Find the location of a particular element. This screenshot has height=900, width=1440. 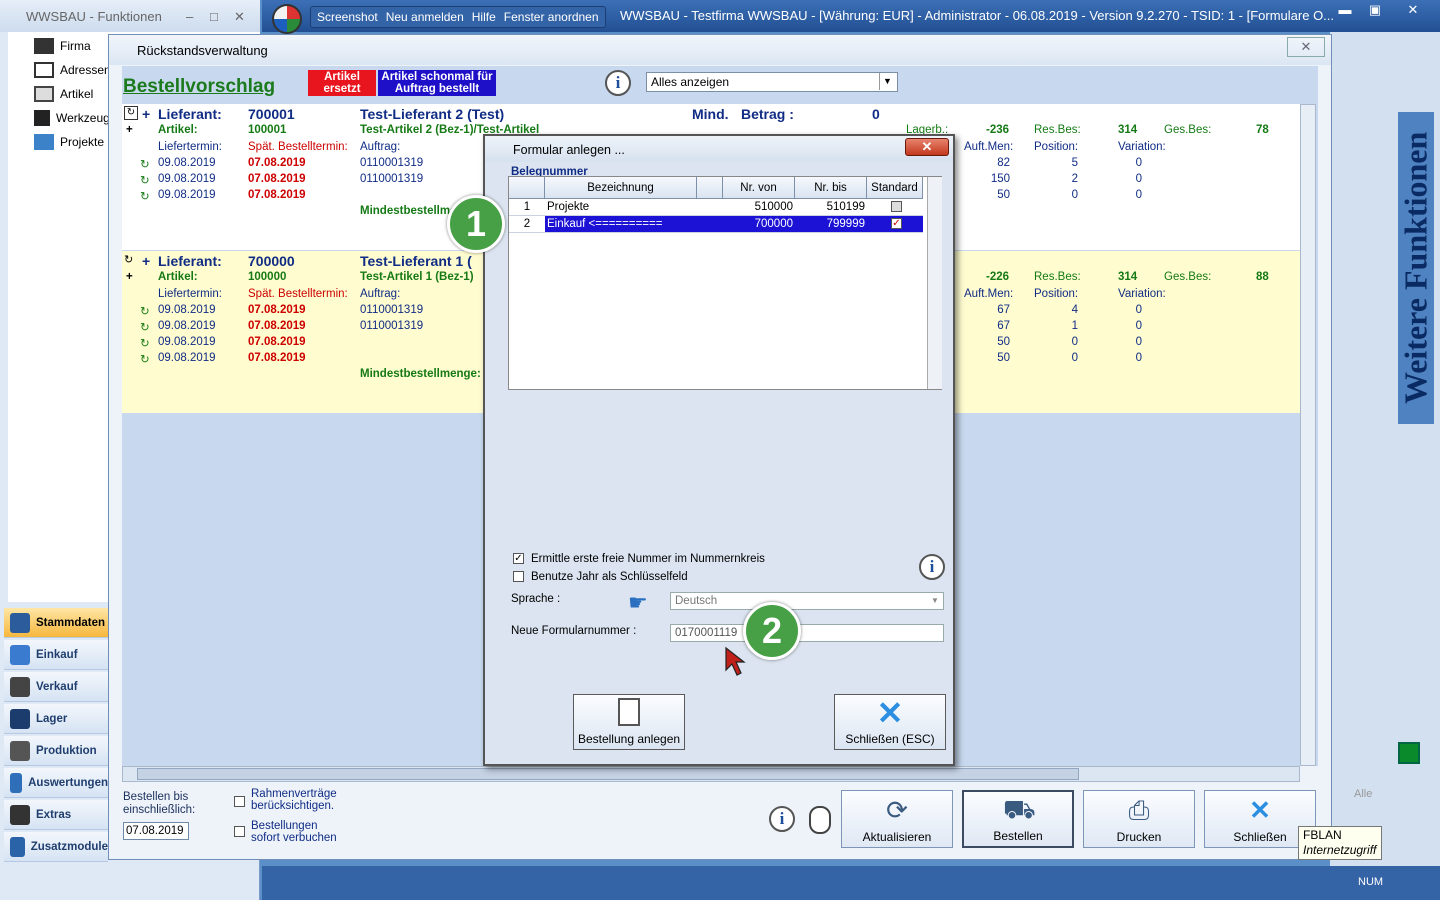

nav-extras: Extras is located at coordinates (56, 815).